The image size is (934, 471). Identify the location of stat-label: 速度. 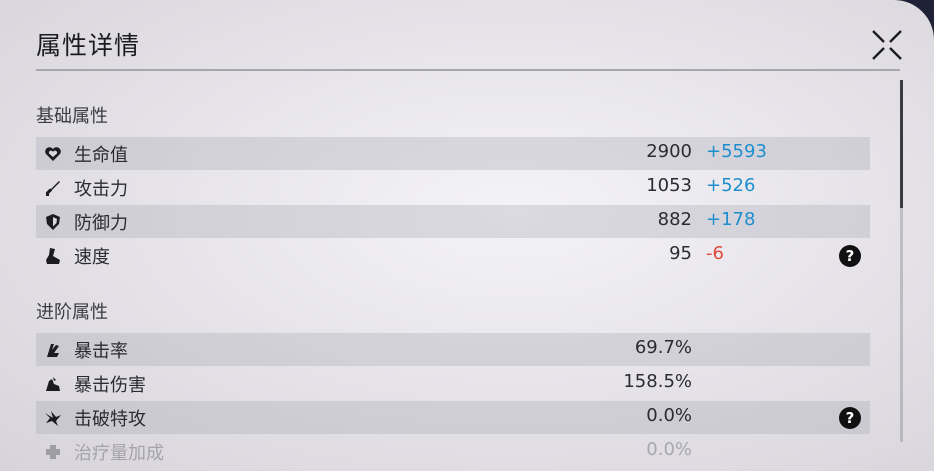
(92, 257).